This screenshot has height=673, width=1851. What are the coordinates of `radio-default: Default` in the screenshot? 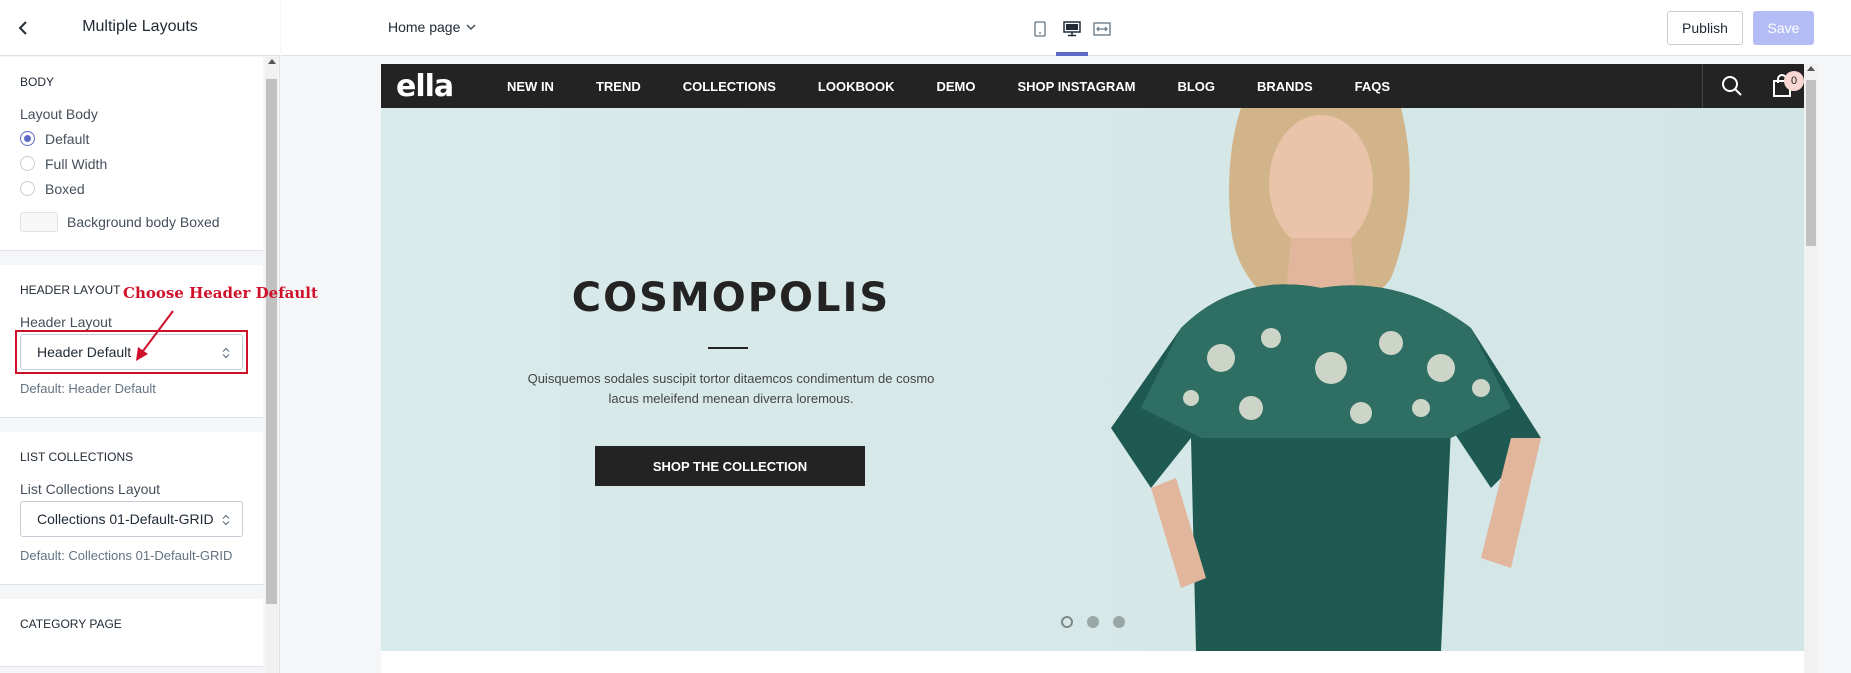 It's located at (131, 138).